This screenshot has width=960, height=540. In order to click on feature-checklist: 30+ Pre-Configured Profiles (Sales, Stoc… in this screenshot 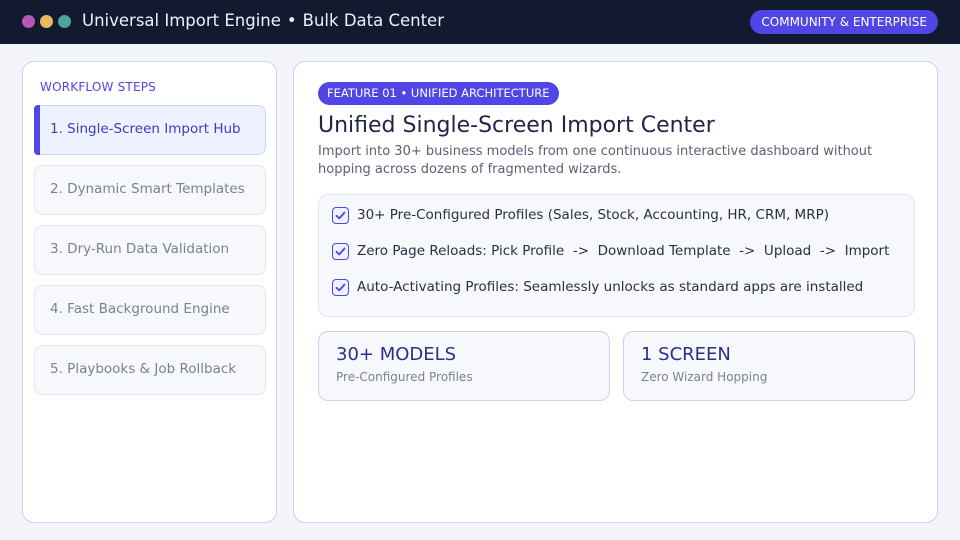, I will do `click(616, 255)`.